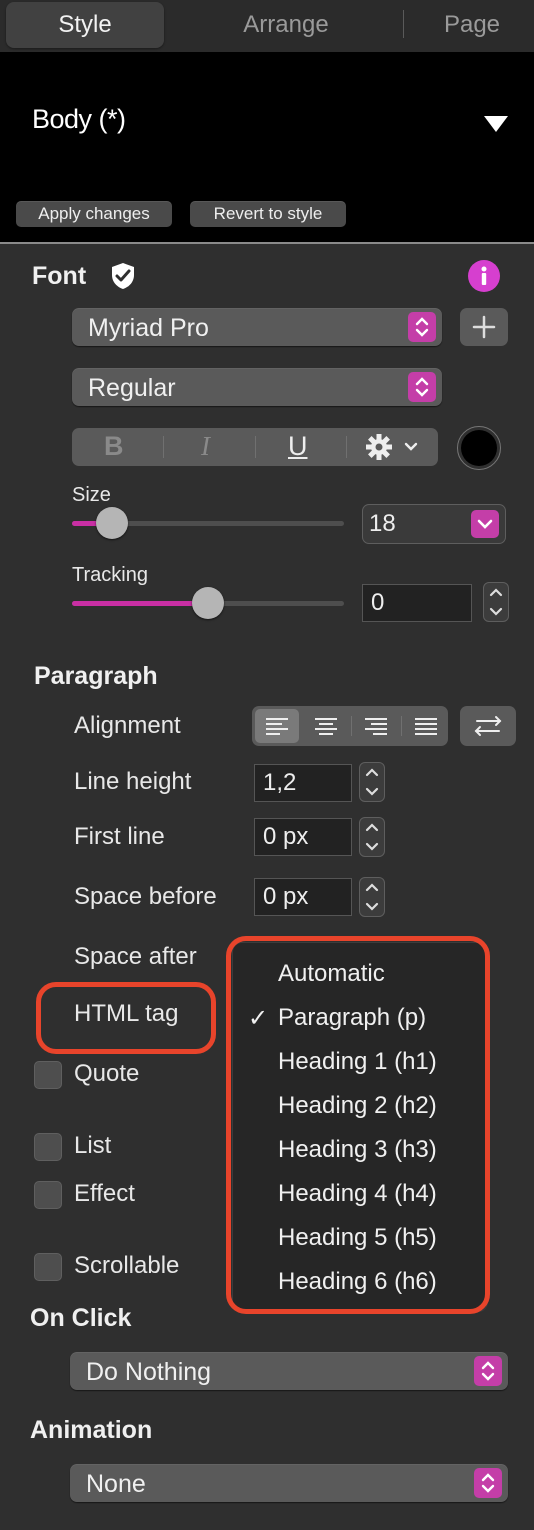 Image resolution: width=534 pixels, height=1530 pixels. What do you see at coordinates (496, 124) in the screenshot?
I see `style-dropdown-icon` at bounding box center [496, 124].